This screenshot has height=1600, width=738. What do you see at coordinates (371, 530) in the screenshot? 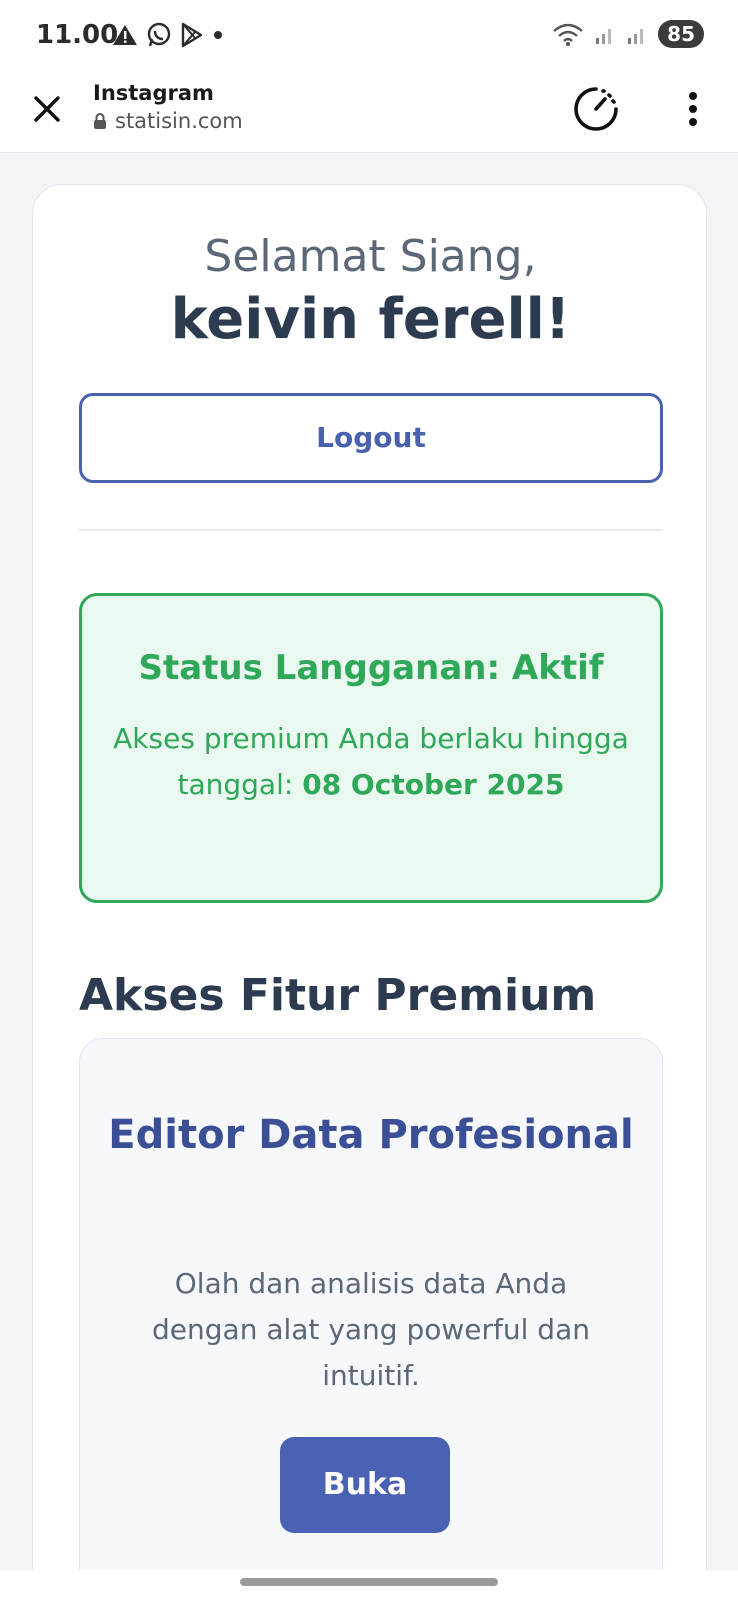
I see `divider` at bounding box center [371, 530].